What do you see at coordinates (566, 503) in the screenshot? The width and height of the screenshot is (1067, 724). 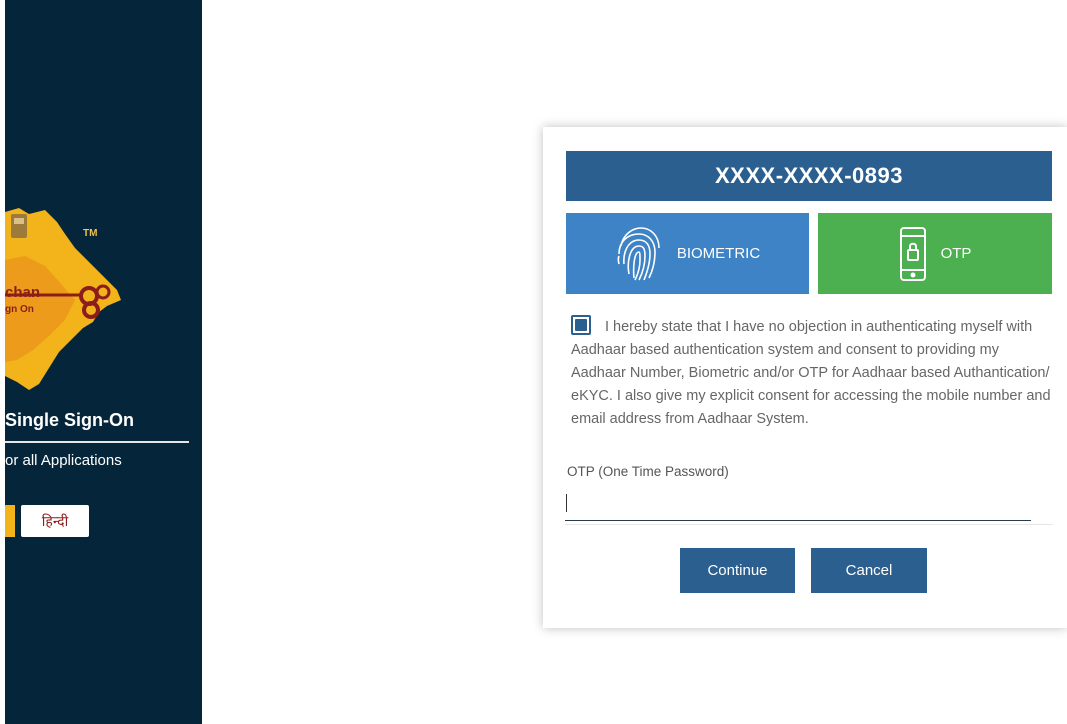 I see `text-caret` at bounding box center [566, 503].